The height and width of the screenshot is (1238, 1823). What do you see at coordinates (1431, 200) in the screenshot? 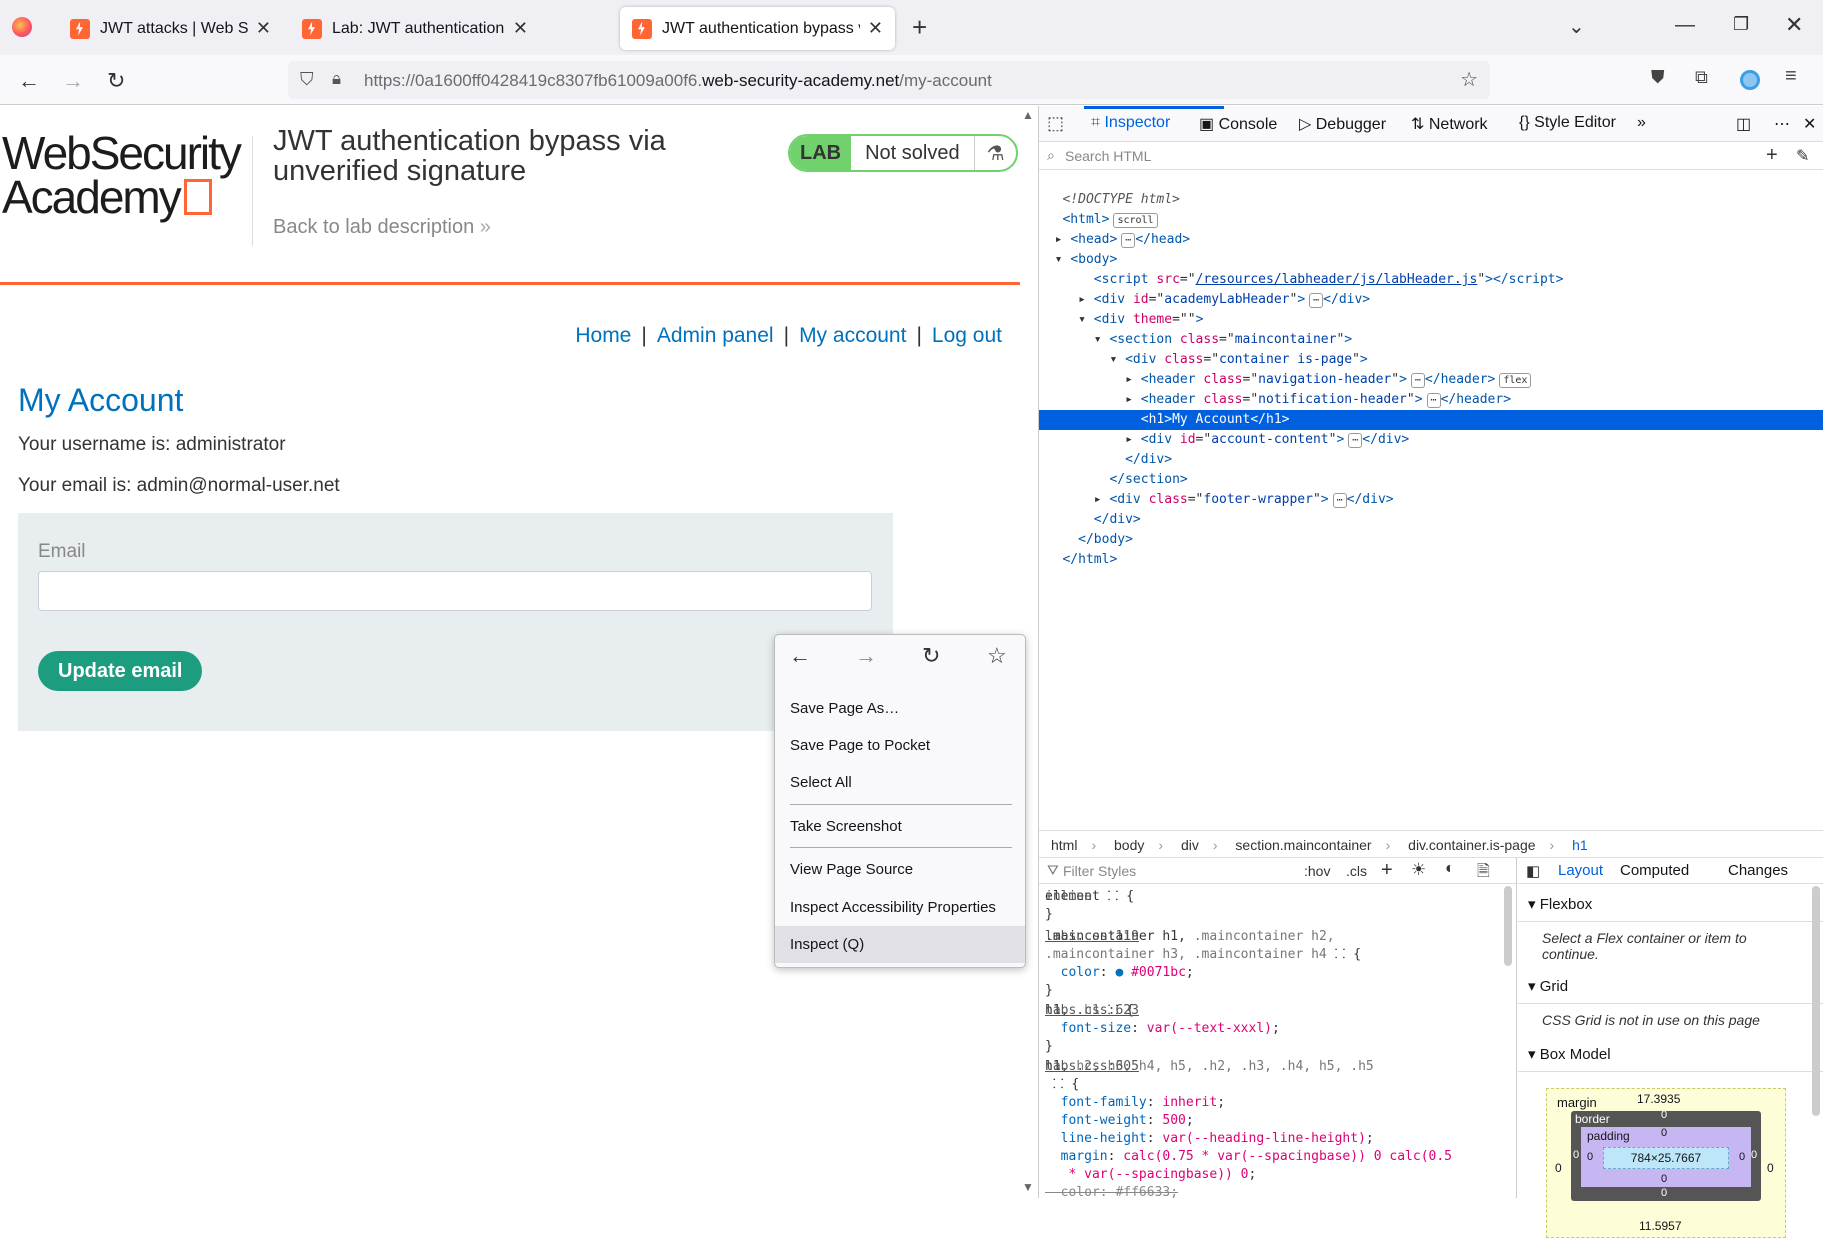
I see `markup-line: <!DOCTYPE html>` at bounding box center [1431, 200].